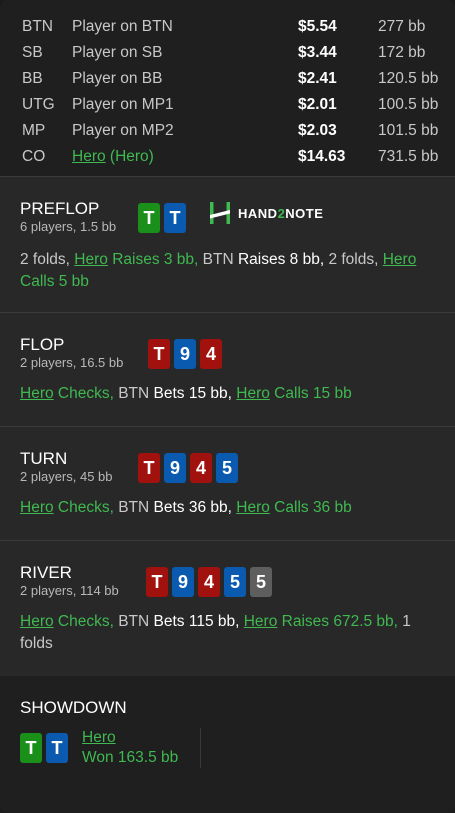 The width and height of the screenshot is (455, 813). What do you see at coordinates (201, 748) in the screenshot?
I see `showdown-divider` at bounding box center [201, 748].